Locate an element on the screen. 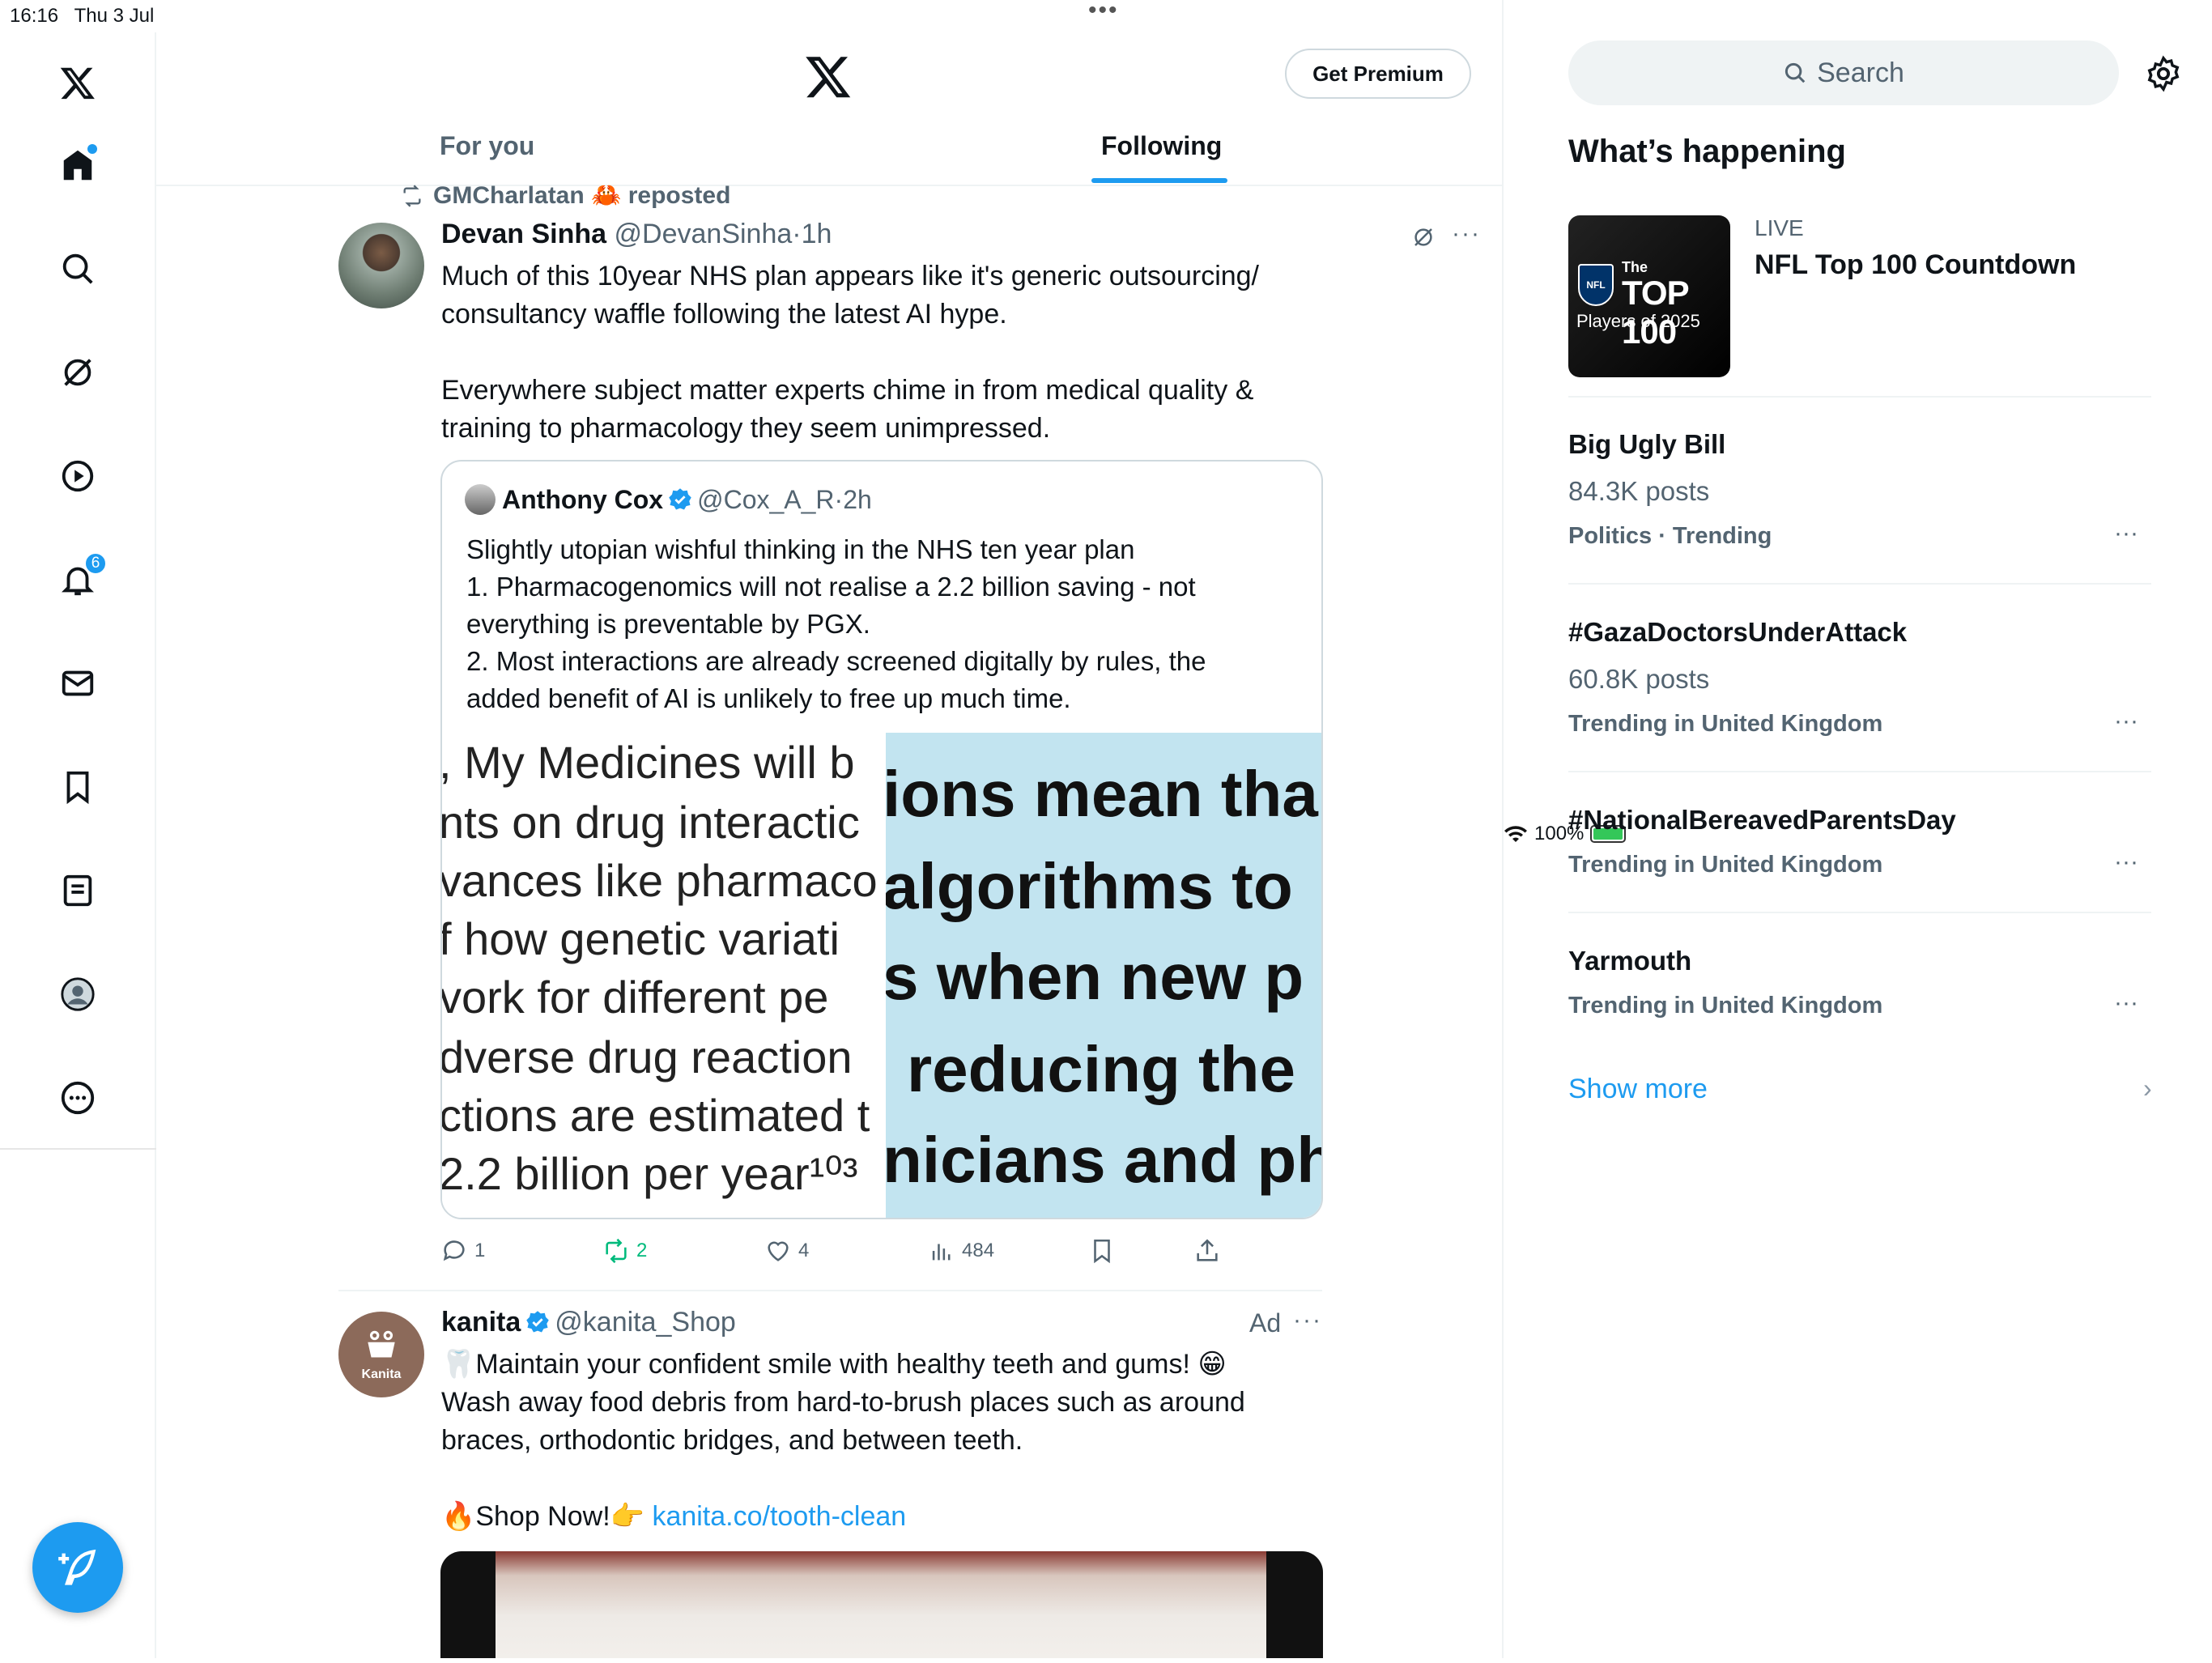  image-text-line: algorithms to is located at coordinates (1089, 886).